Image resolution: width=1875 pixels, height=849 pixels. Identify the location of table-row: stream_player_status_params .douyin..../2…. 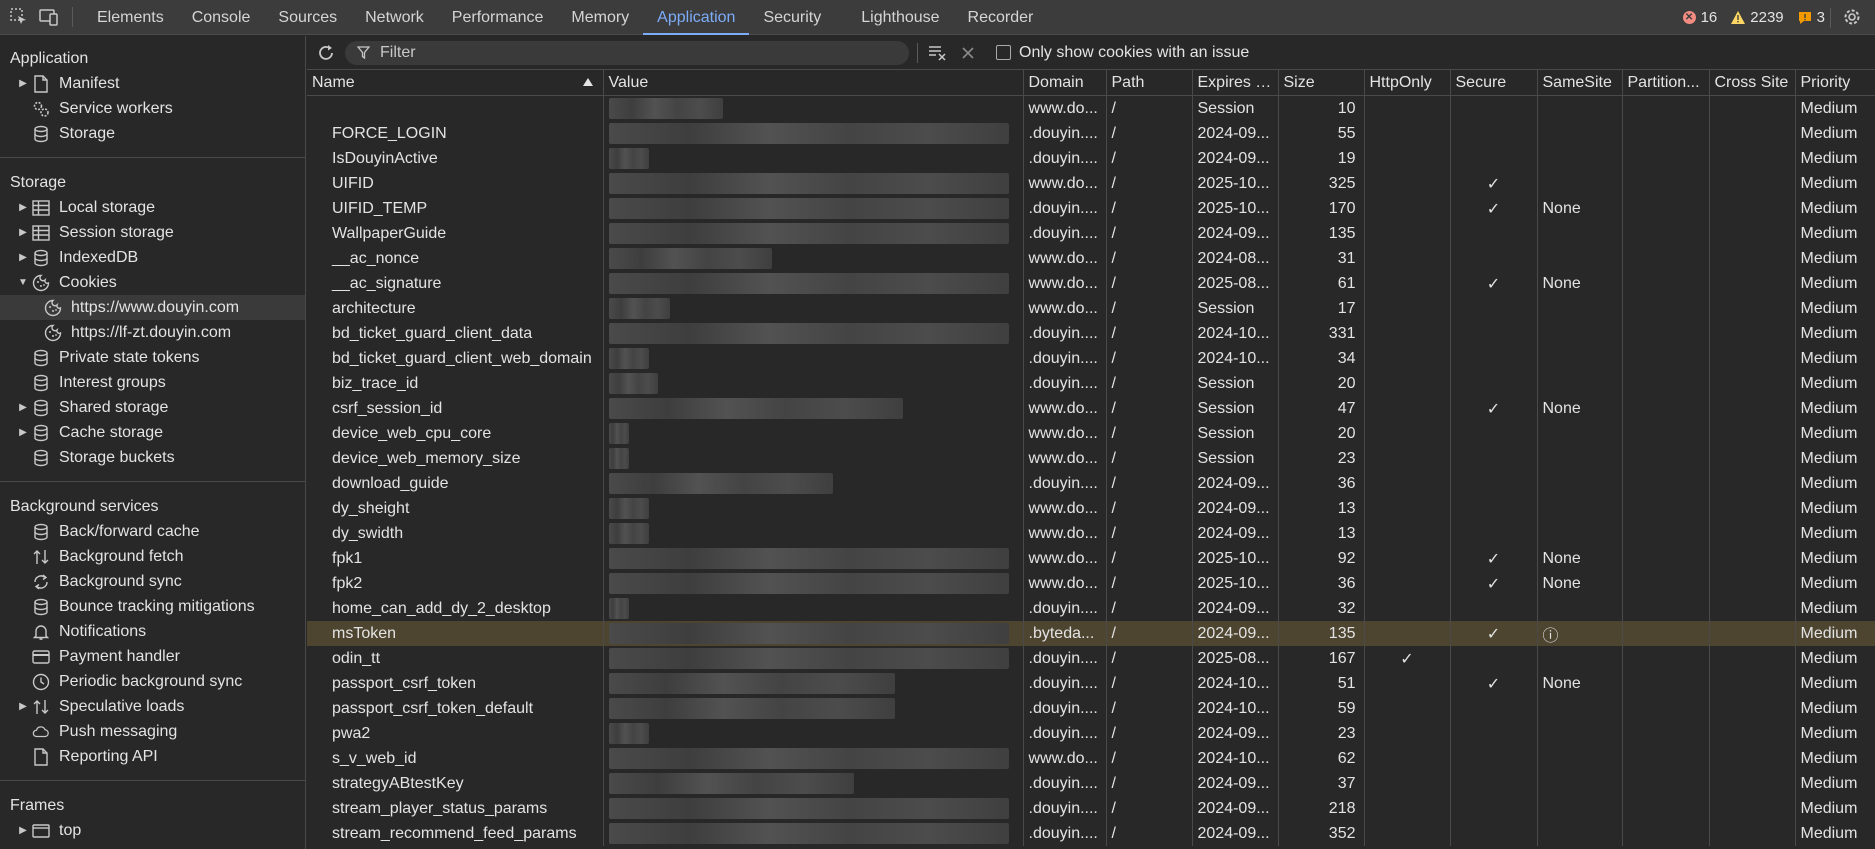
(1091, 808).